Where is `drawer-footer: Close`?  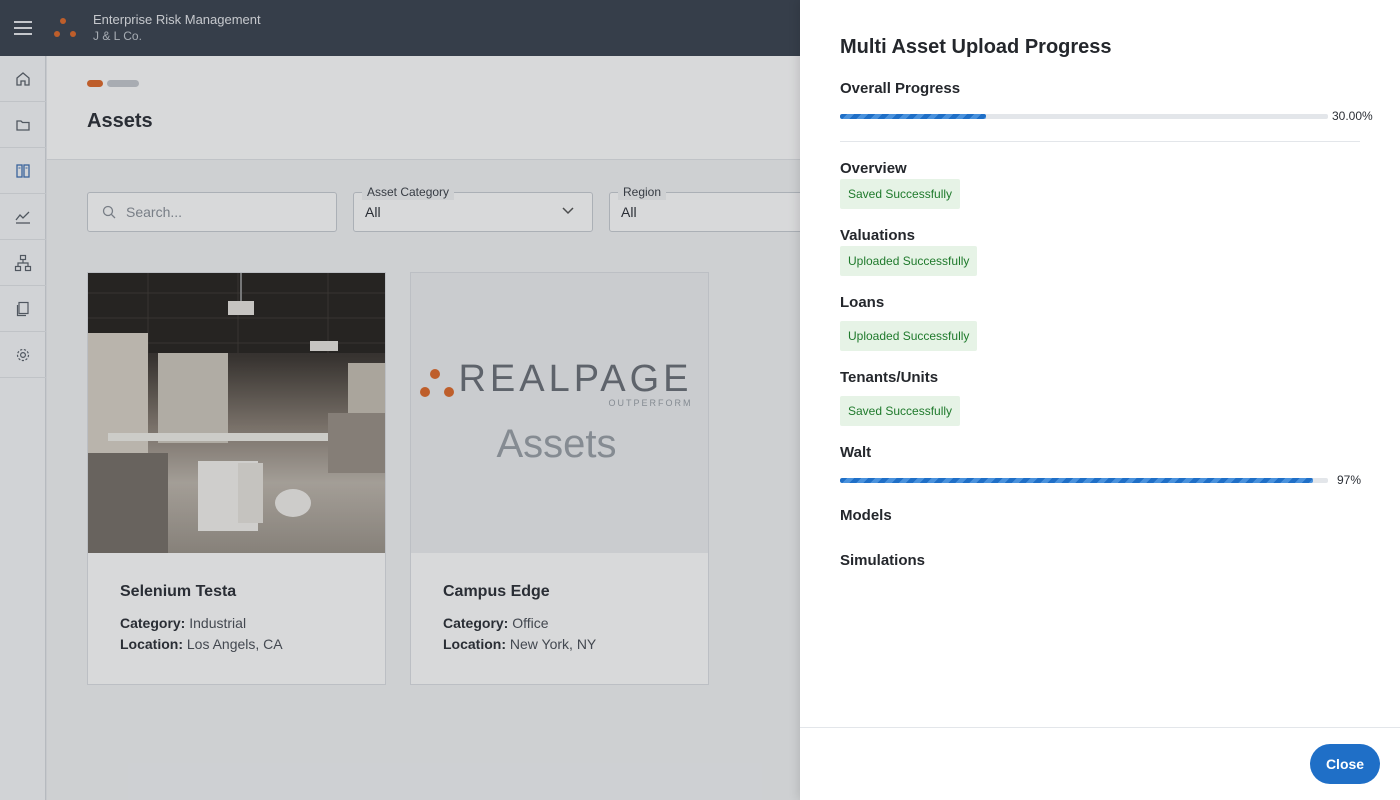 drawer-footer: Close is located at coordinates (1100, 763).